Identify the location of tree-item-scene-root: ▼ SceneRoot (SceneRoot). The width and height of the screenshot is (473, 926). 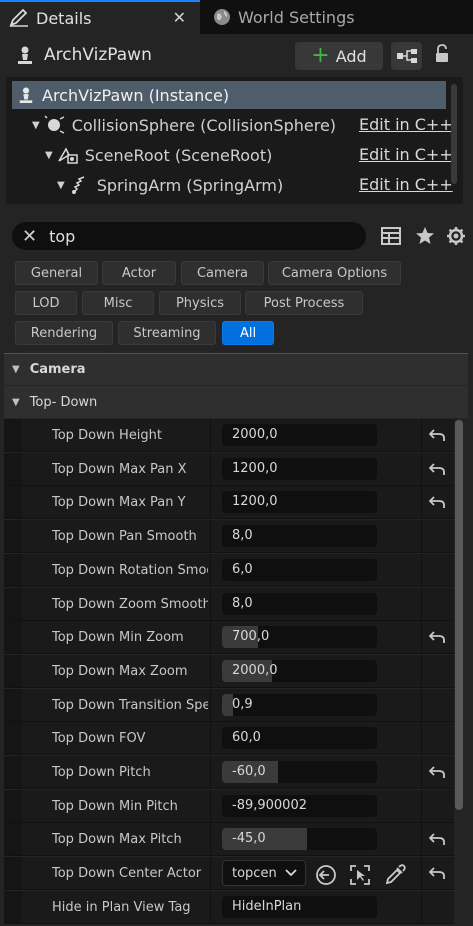
(158, 155).